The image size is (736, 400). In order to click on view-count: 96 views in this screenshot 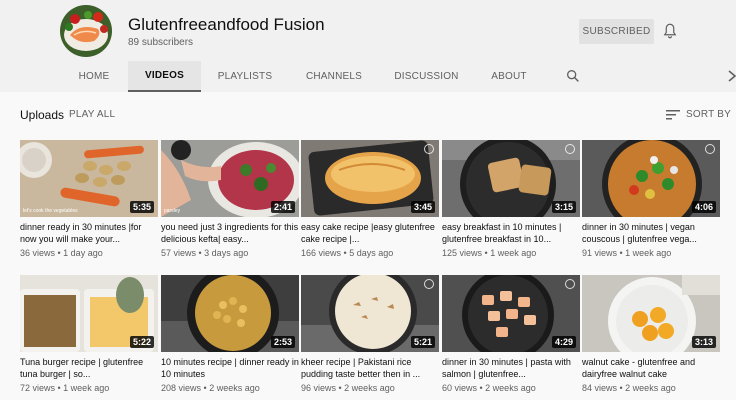, I will do `click(319, 388)`.